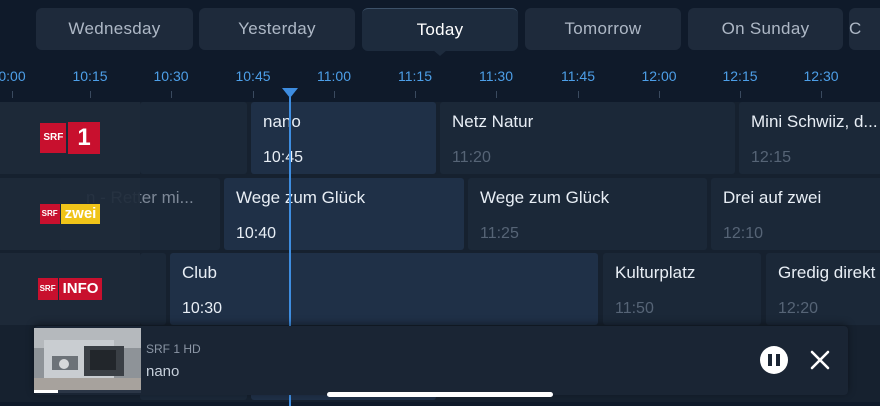 Image resolution: width=880 pixels, height=406 pixels. What do you see at coordinates (114, 29) in the screenshot?
I see `tab-wednesday: Wednesday` at bounding box center [114, 29].